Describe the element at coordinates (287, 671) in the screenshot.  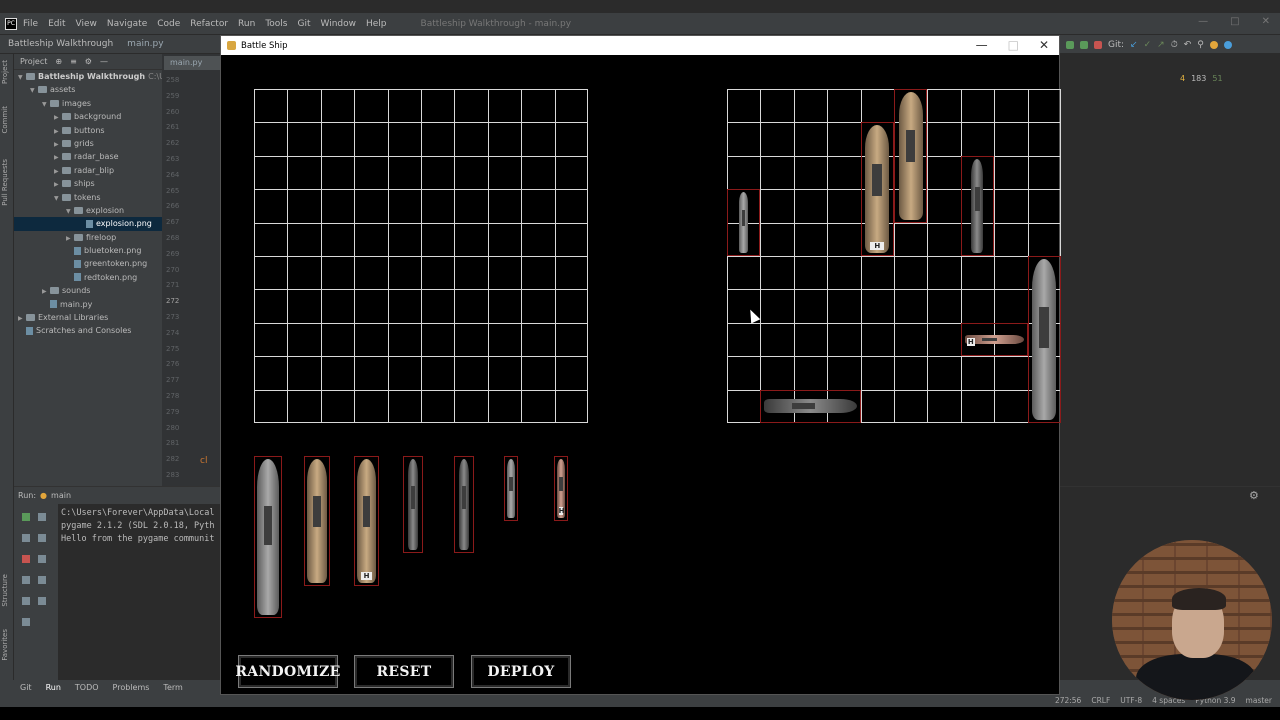
I see `randomize-button: RANDOMIZE` at that location.